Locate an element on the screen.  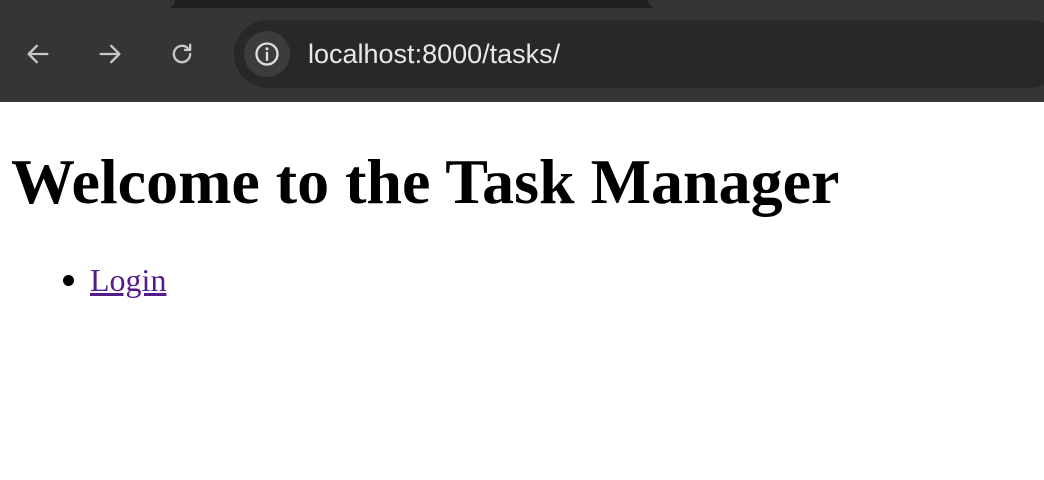
info-icon is located at coordinates (267, 54).